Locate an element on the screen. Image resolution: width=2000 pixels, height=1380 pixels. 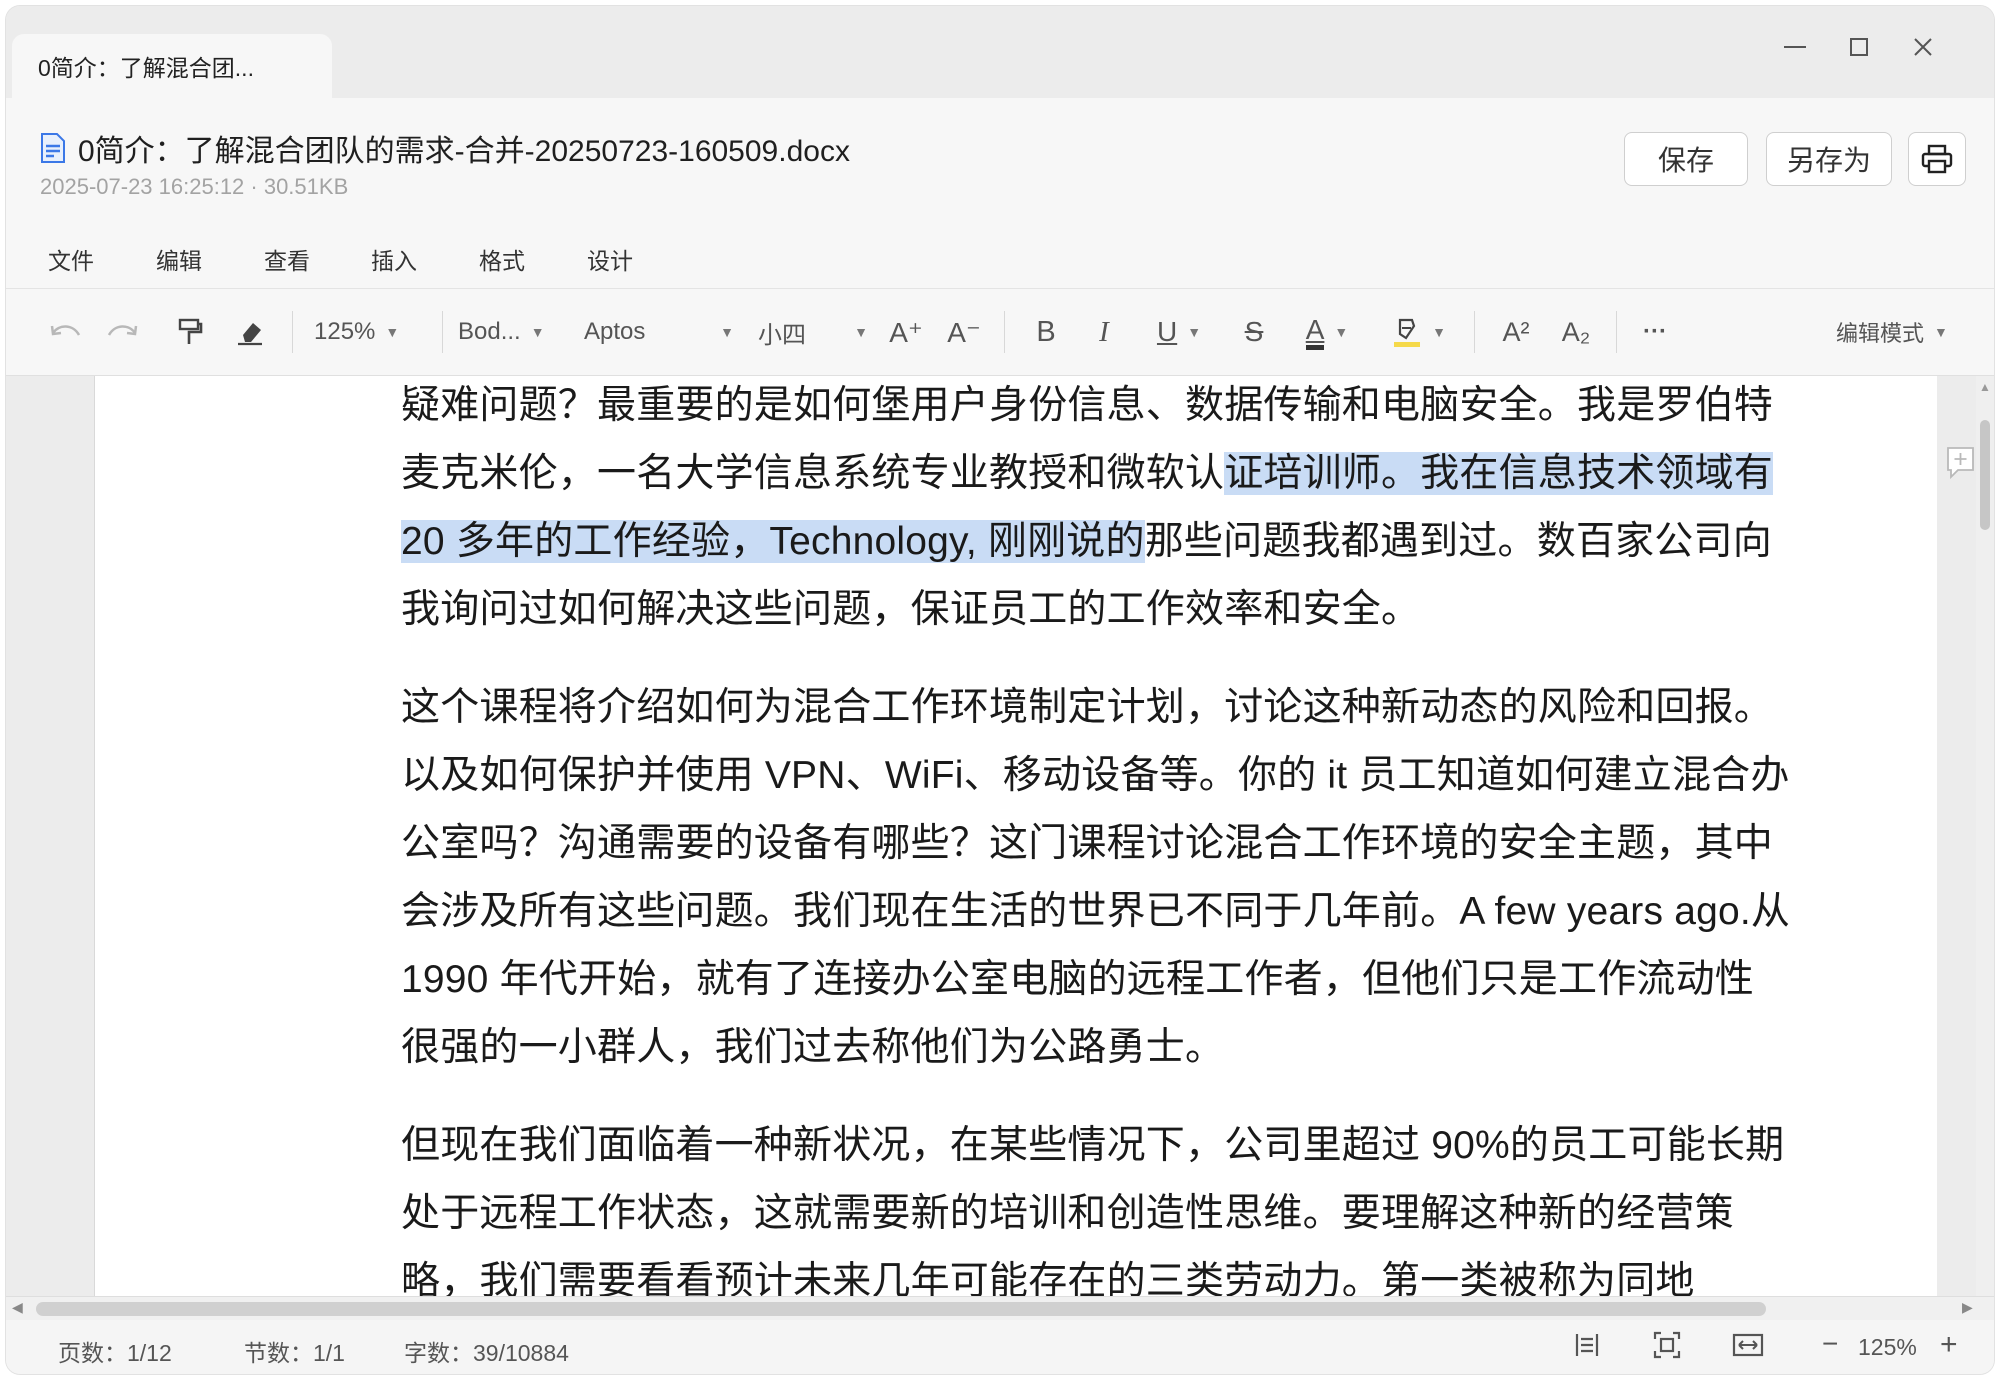
add-comment-icon is located at coordinates (1961, 465).